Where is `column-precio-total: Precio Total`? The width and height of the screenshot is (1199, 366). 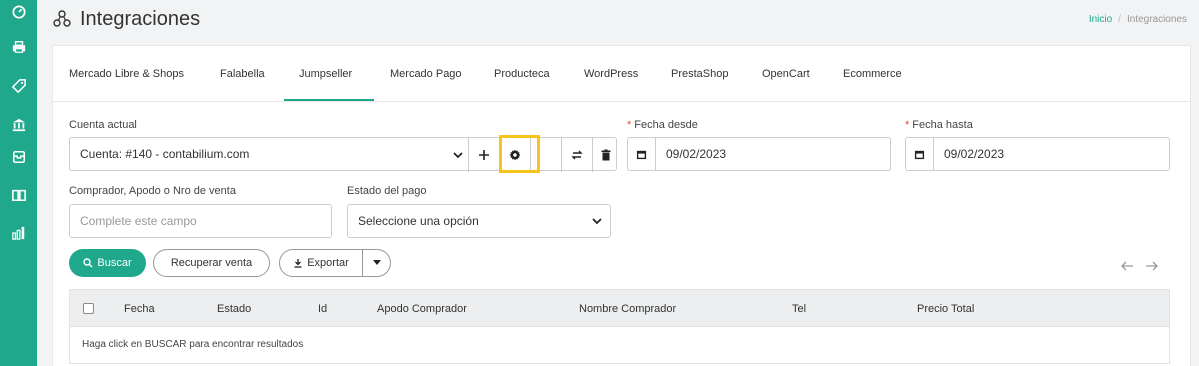 column-precio-total: Precio Total is located at coordinates (945, 309).